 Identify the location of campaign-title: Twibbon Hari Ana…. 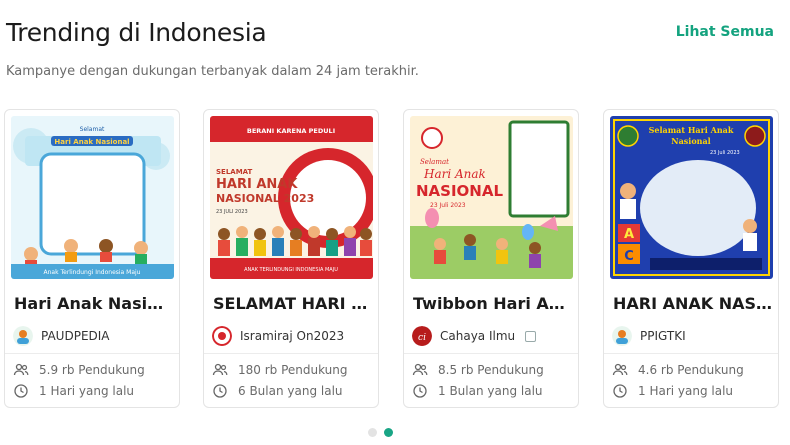
(493, 303).